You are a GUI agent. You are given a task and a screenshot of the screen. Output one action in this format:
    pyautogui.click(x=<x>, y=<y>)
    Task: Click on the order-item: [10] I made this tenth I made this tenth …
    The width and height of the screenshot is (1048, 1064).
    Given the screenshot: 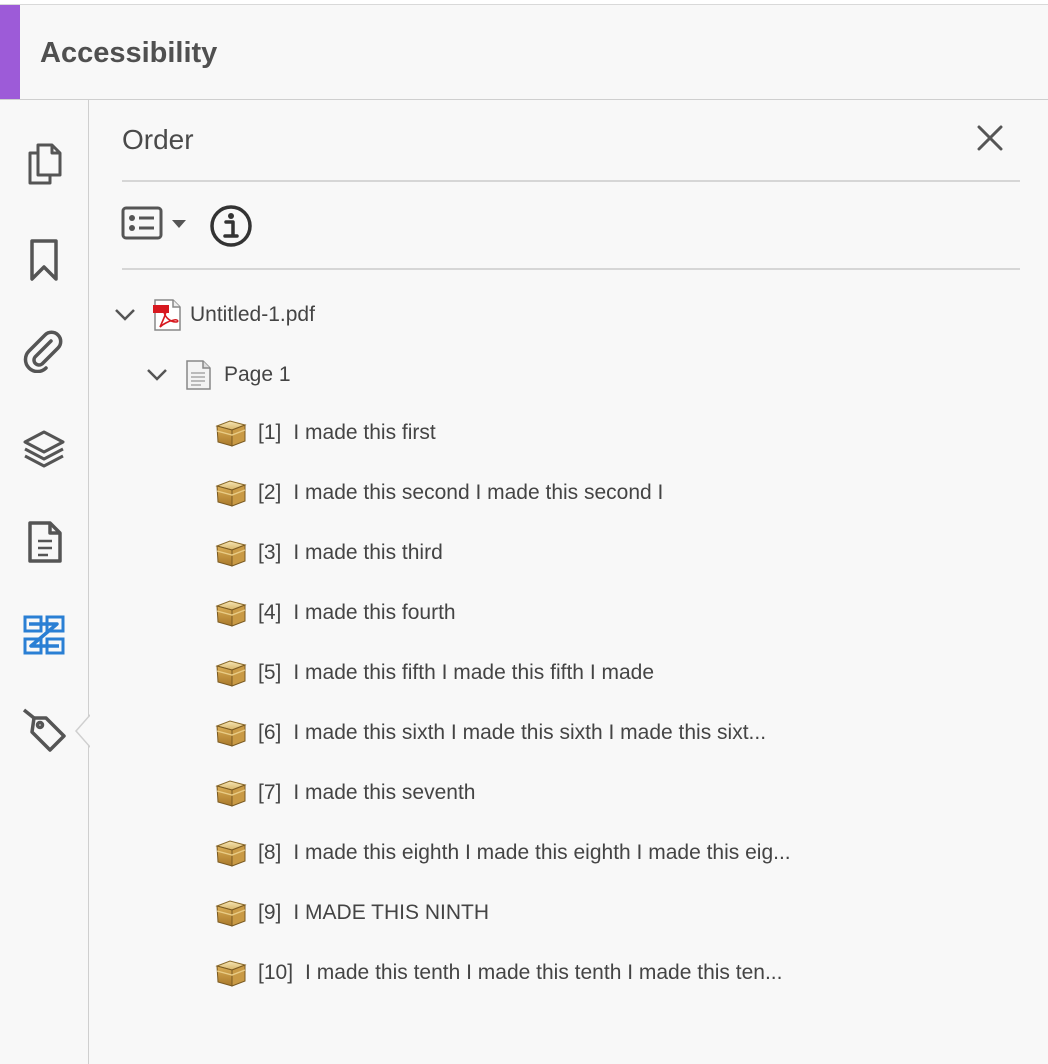 What is the action you would take?
    pyautogui.click(x=498, y=973)
    